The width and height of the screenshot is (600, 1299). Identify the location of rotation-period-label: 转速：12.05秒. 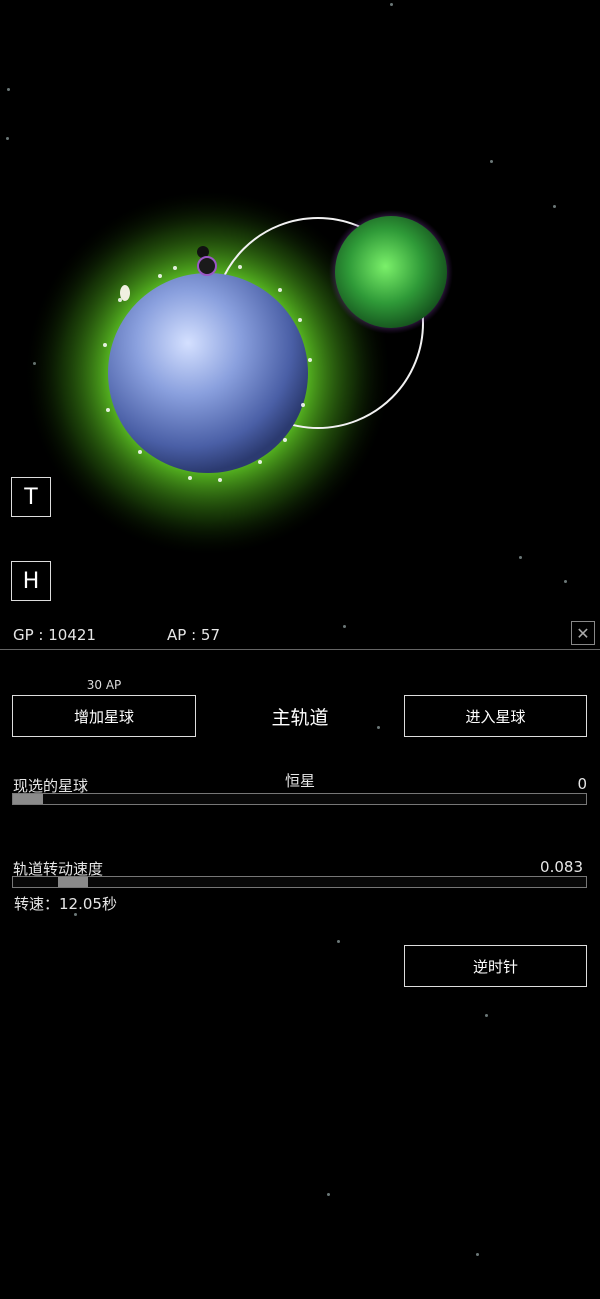
(65, 904).